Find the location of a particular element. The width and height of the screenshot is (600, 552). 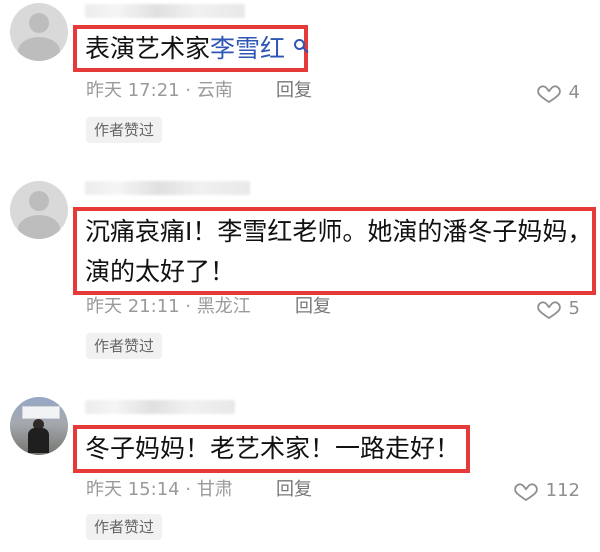

comment-text-prefix: 表演艺术家 is located at coordinates (148, 48).